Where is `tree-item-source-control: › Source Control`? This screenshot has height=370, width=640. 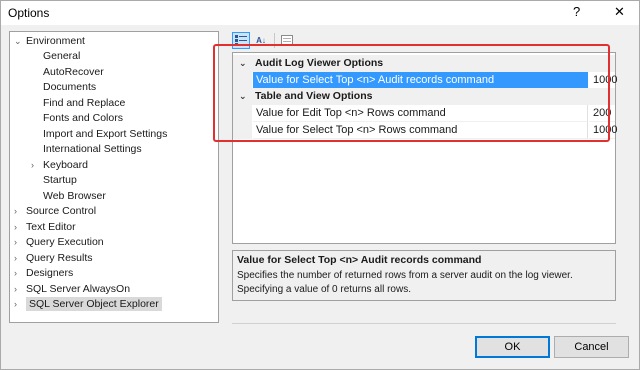 tree-item-source-control: › Source Control is located at coordinates (55, 211).